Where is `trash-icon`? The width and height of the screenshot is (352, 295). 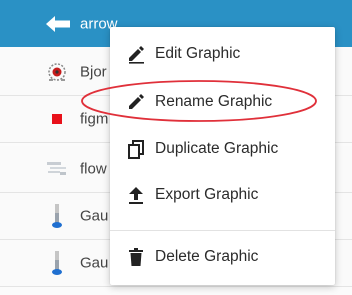 trash-icon is located at coordinates (136, 257).